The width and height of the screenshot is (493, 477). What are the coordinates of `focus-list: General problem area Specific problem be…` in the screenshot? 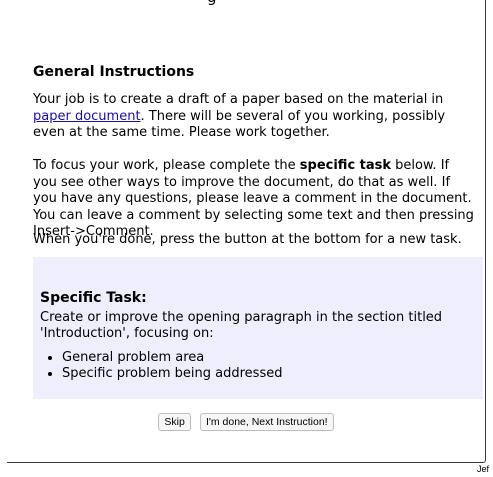 It's located at (161, 365).